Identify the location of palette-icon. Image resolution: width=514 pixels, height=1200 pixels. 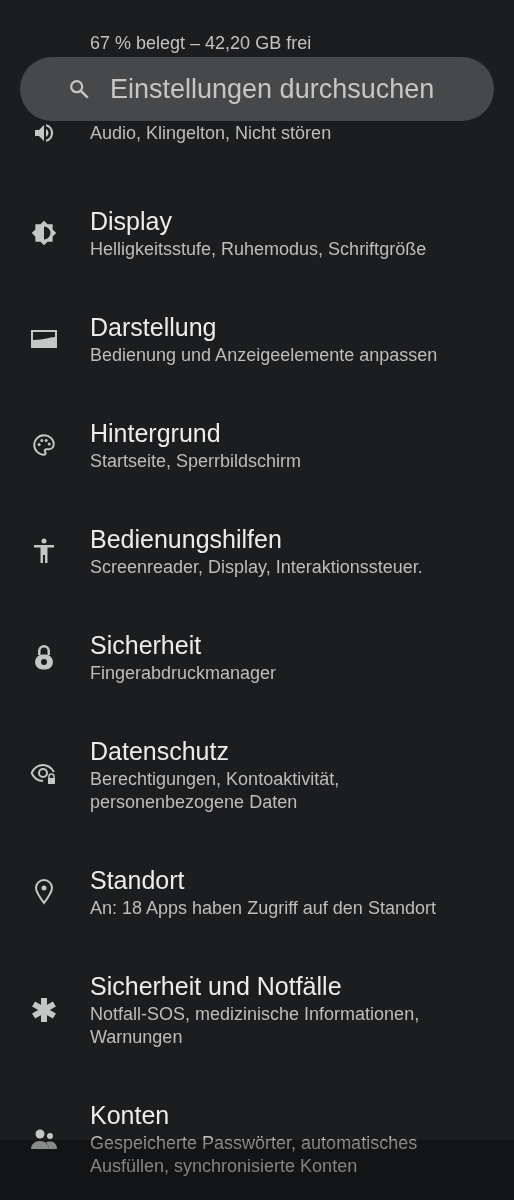
(44, 445).